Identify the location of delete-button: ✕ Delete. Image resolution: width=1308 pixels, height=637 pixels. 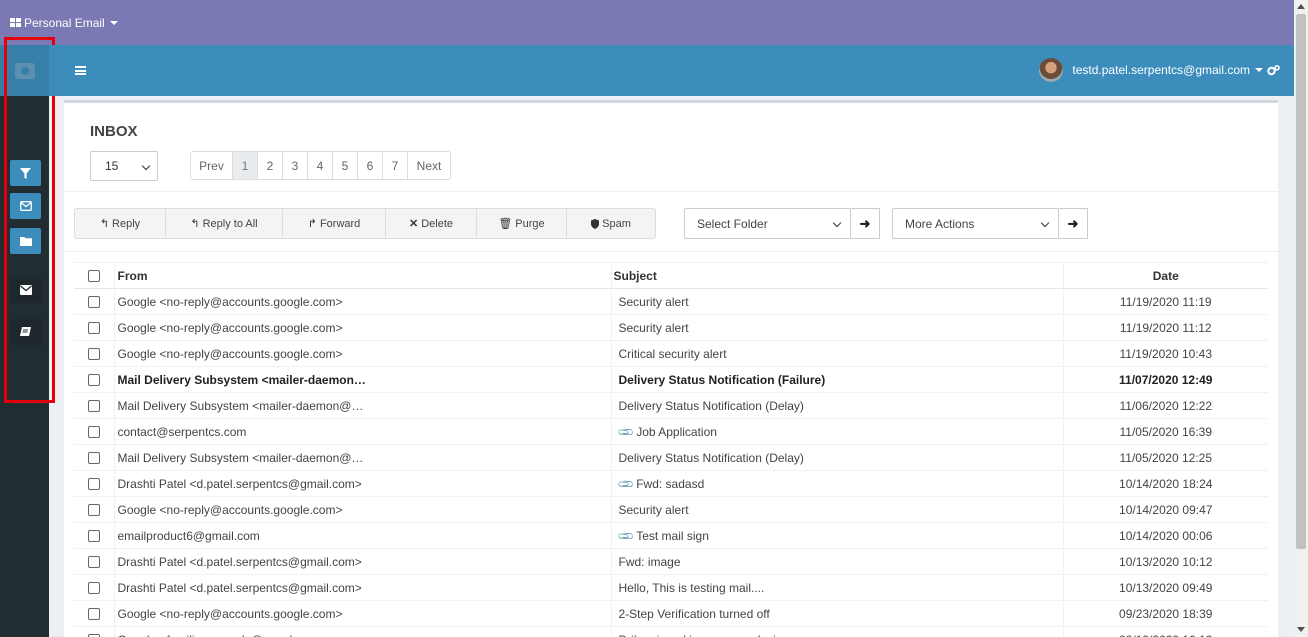
(431, 223).